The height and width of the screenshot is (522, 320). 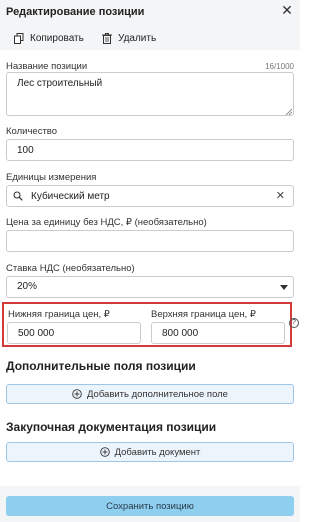 What do you see at coordinates (111, 427) in the screenshot?
I see `procurement-docs-title: Закупочная документация позиции` at bounding box center [111, 427].